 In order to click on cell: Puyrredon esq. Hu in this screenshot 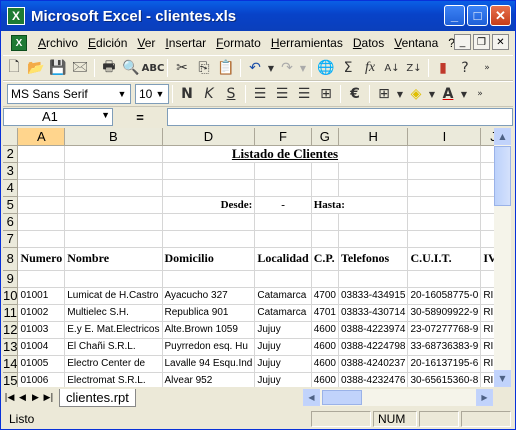, I will do `click(209, 347)`.